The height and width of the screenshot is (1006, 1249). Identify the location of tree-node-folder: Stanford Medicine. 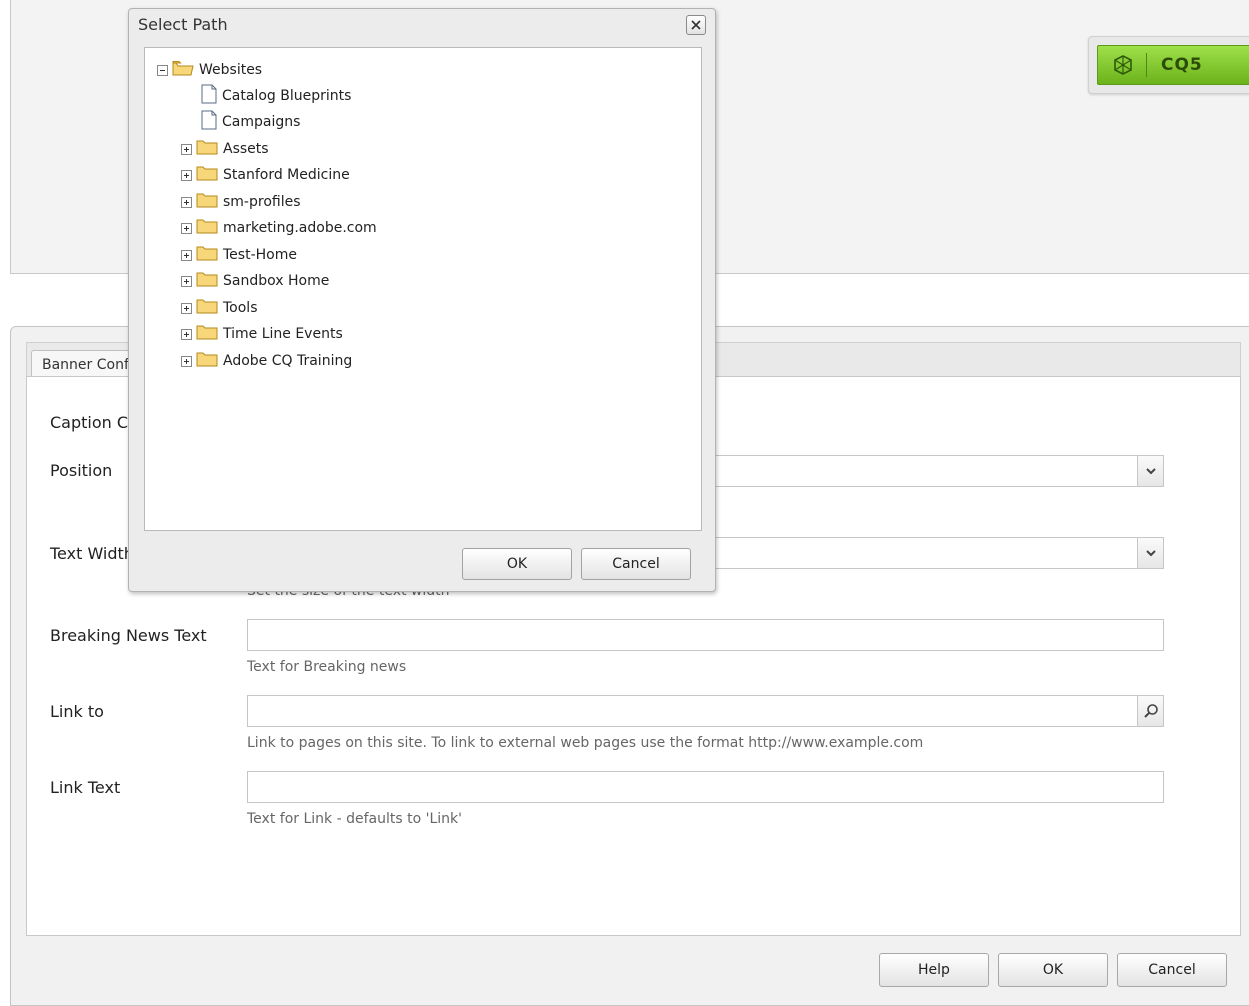
(265, 175).